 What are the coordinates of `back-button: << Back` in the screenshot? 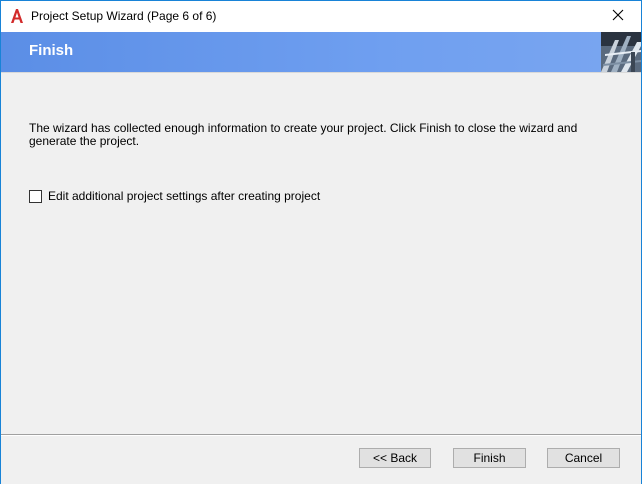 It's located at (395, 458).